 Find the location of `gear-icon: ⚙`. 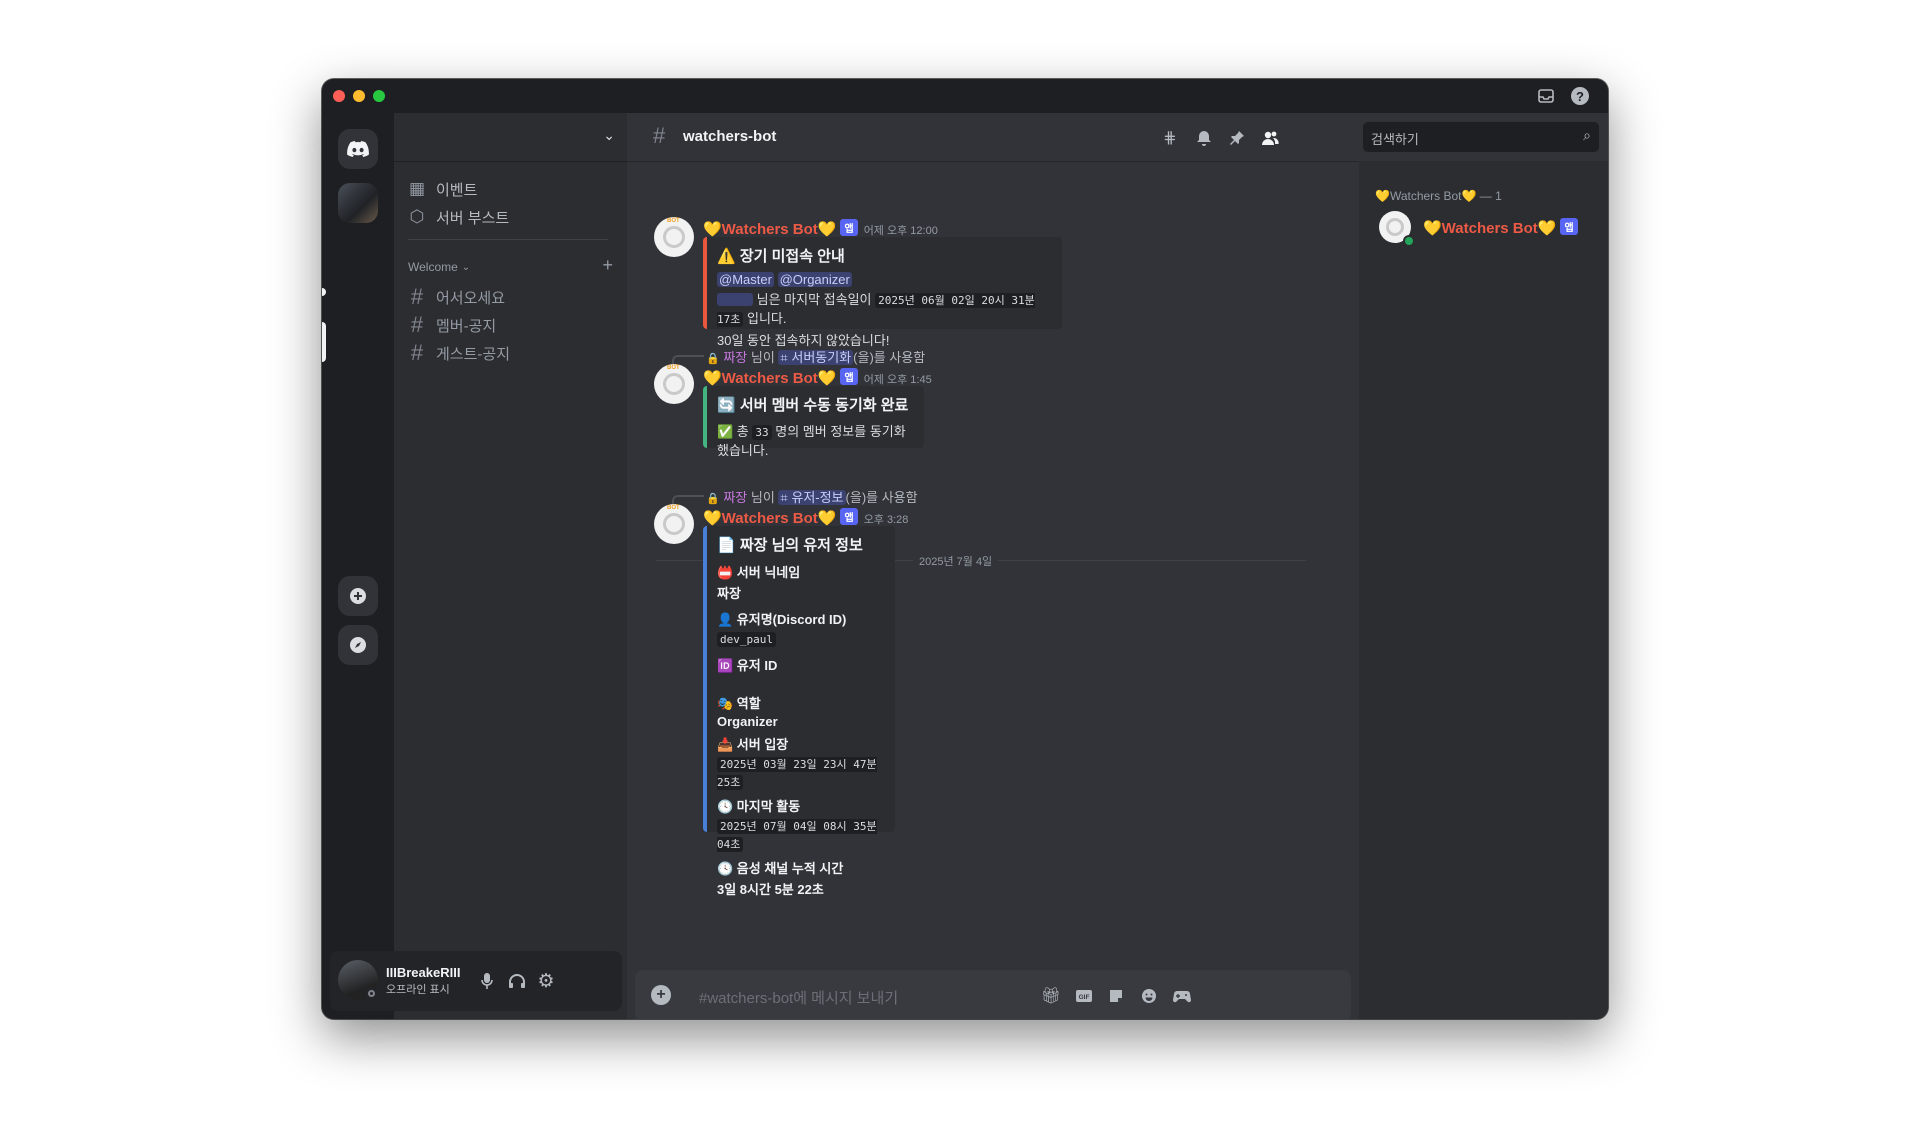

gear-icon: ⚙ is located at coordinates (546, 981).